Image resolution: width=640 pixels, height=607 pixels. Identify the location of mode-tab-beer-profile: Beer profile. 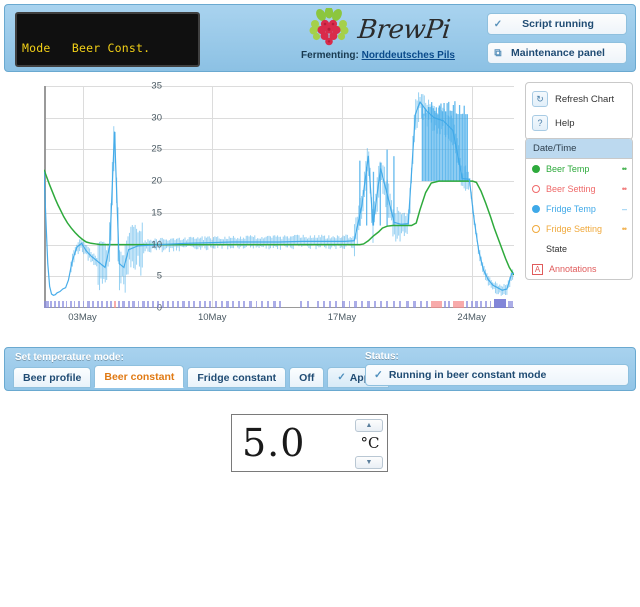
(52, 377).